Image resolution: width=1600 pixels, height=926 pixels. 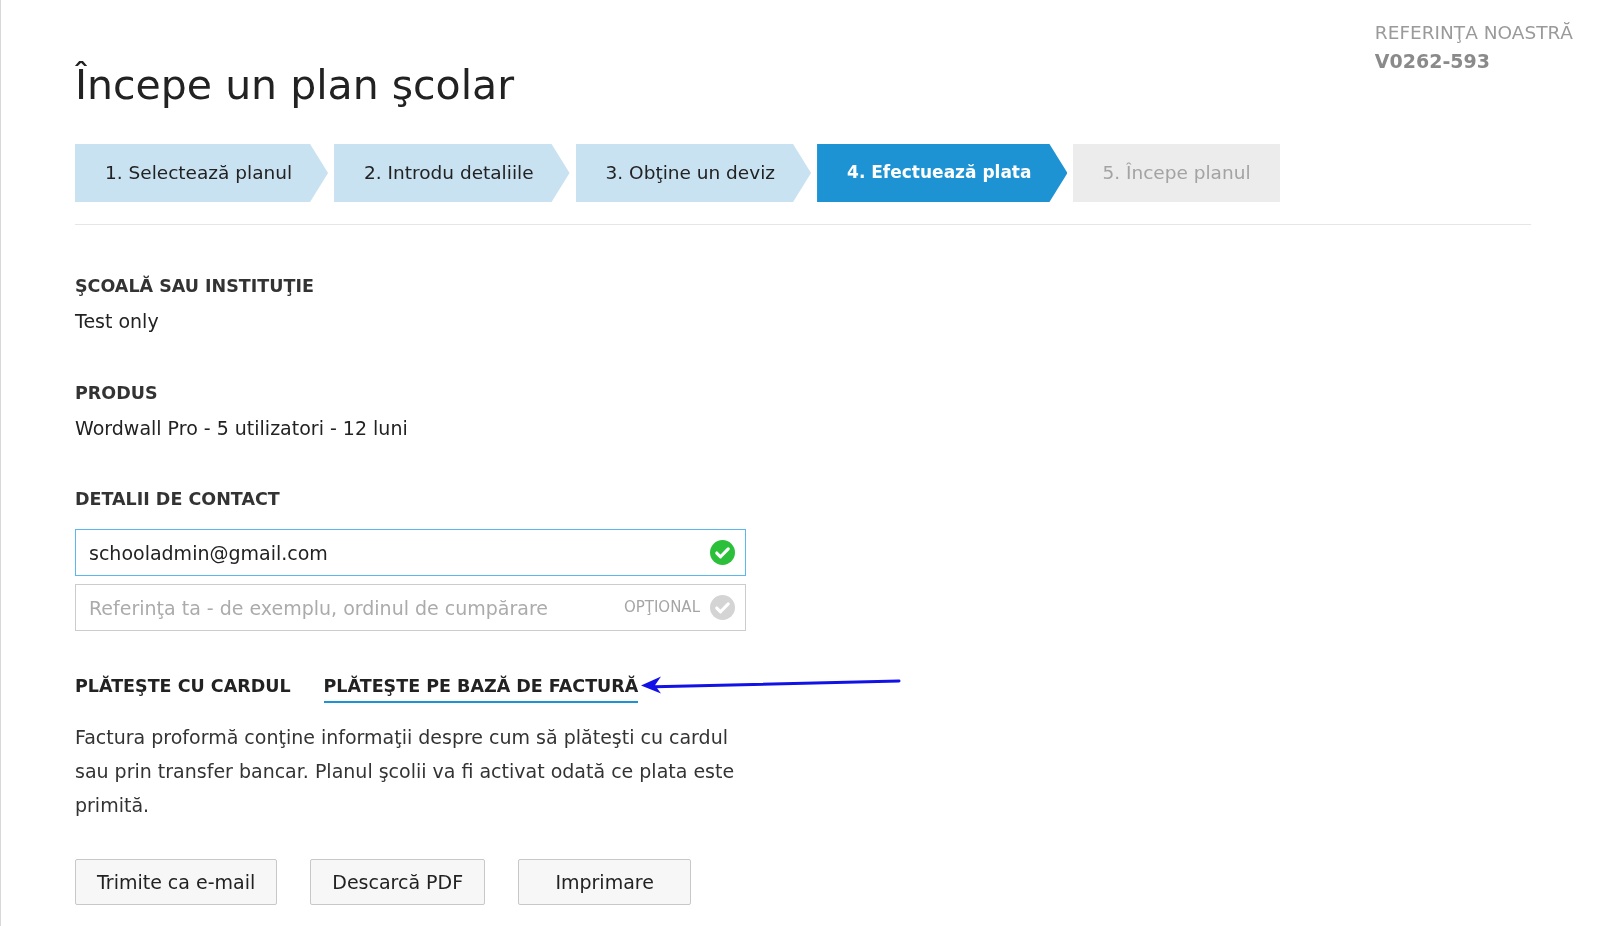 I want to click on page-title: Începe un plan şcolar, so click(x=295, y=85).